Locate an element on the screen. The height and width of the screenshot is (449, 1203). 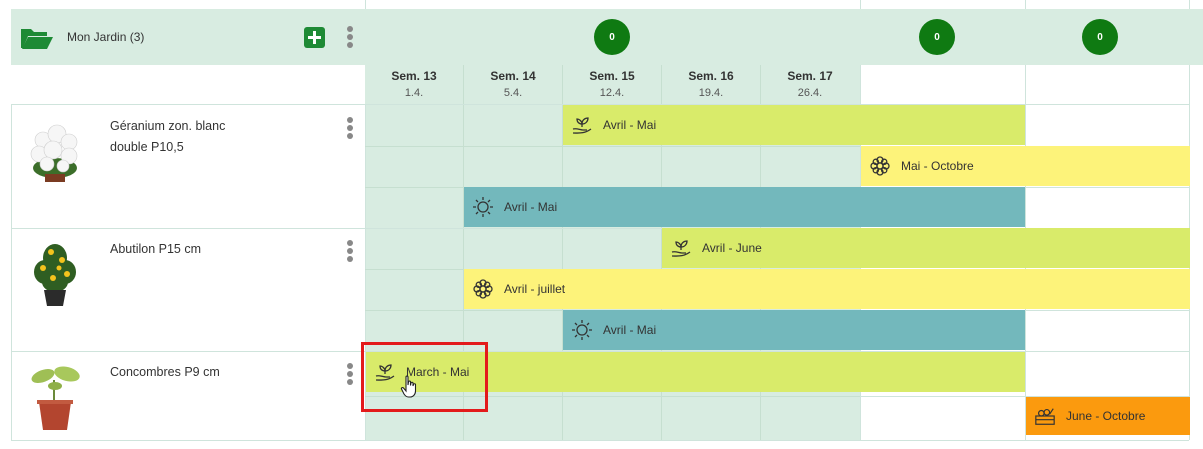
week-label: Sem. 15 is located at coordinates (612, 76).